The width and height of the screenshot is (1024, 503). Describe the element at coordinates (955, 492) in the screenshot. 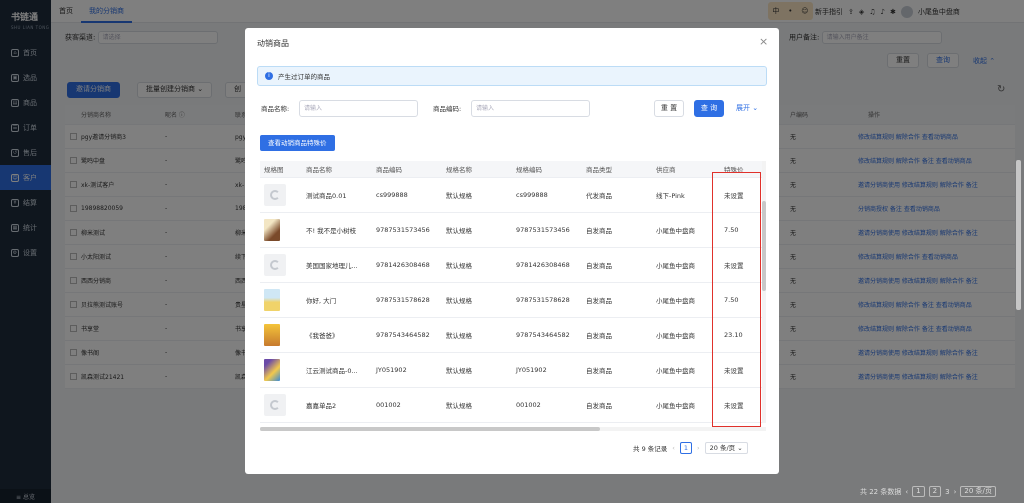

I see `bg-next-button: ›` at that location.